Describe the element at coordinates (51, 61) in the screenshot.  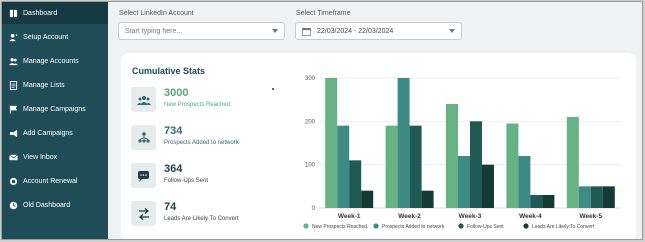
I see `sidebar-item-label: Manage Accounts` at that location.